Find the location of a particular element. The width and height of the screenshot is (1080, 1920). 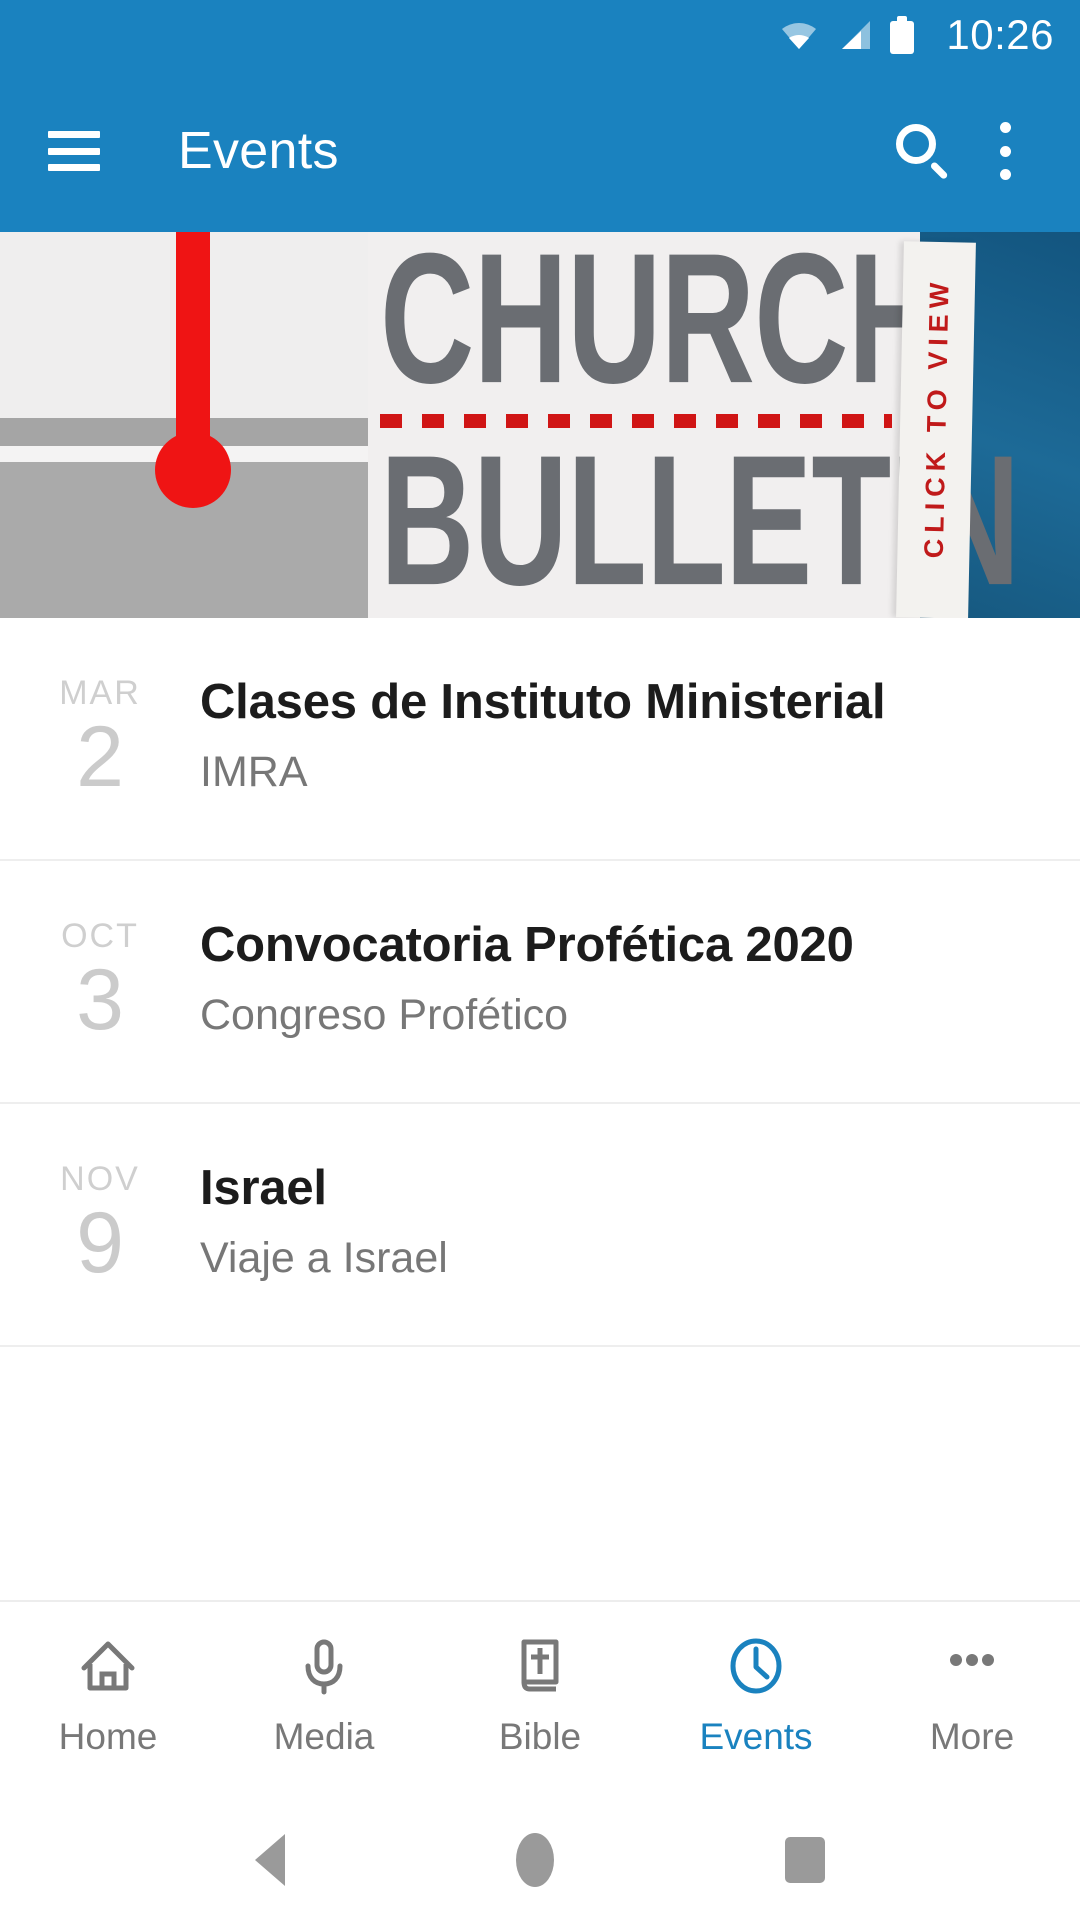

bible-book-icon is located at coordinates (540, 1666).